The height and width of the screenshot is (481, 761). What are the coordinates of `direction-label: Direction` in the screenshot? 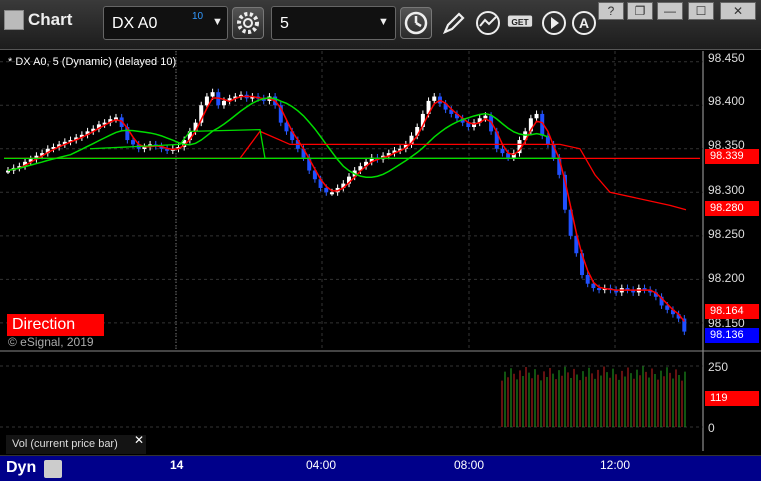 It's located at (55, 325).